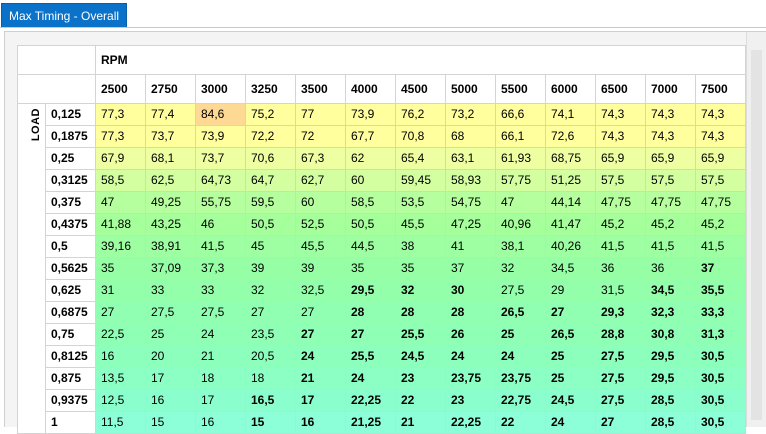 The height and width of the screenshot is (434, 766). What do you see at coordinates (370, 400) in the screenshot?
I see `table-cell: 22,25` at bounding box center [370, 400].